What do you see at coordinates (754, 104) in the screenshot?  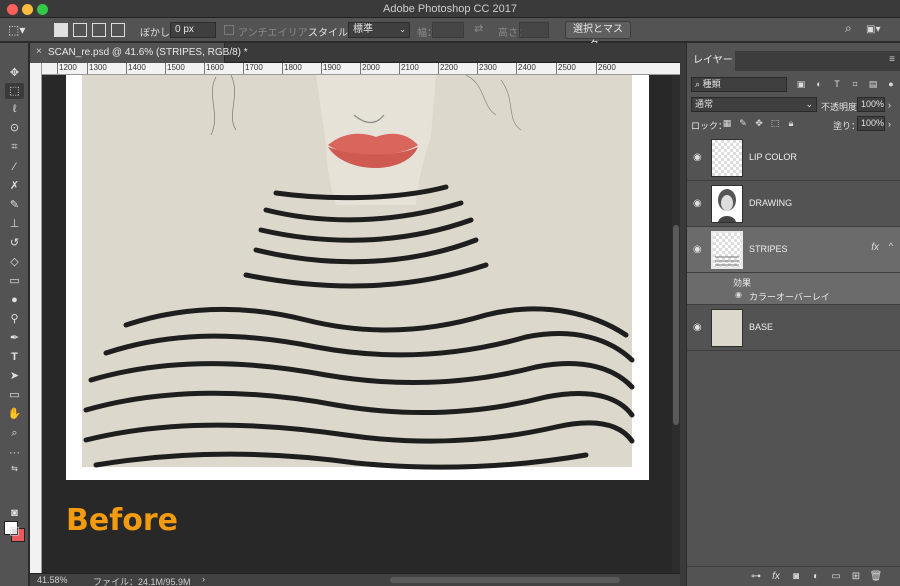 I see `blend-mode-select: 通常 ⌄` at bounding box center [754, 104].